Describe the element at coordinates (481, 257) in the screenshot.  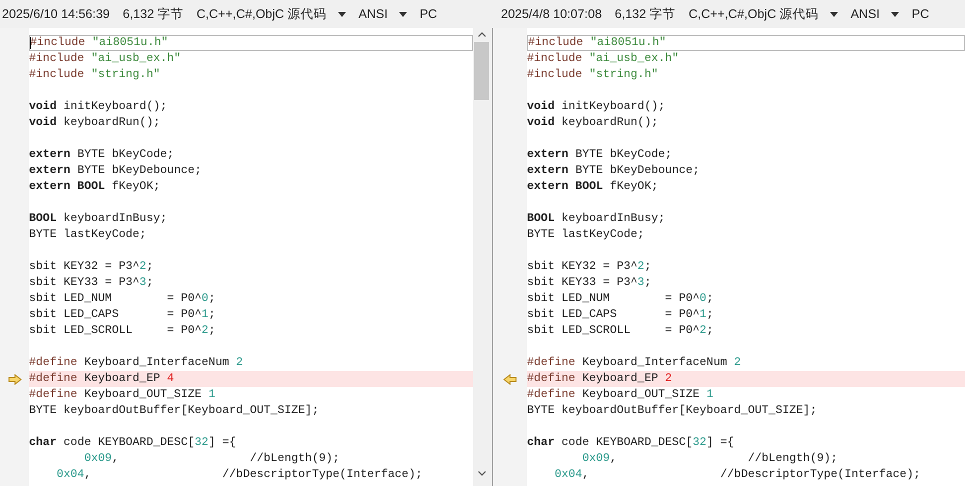
I see `scrollbar` at that location.